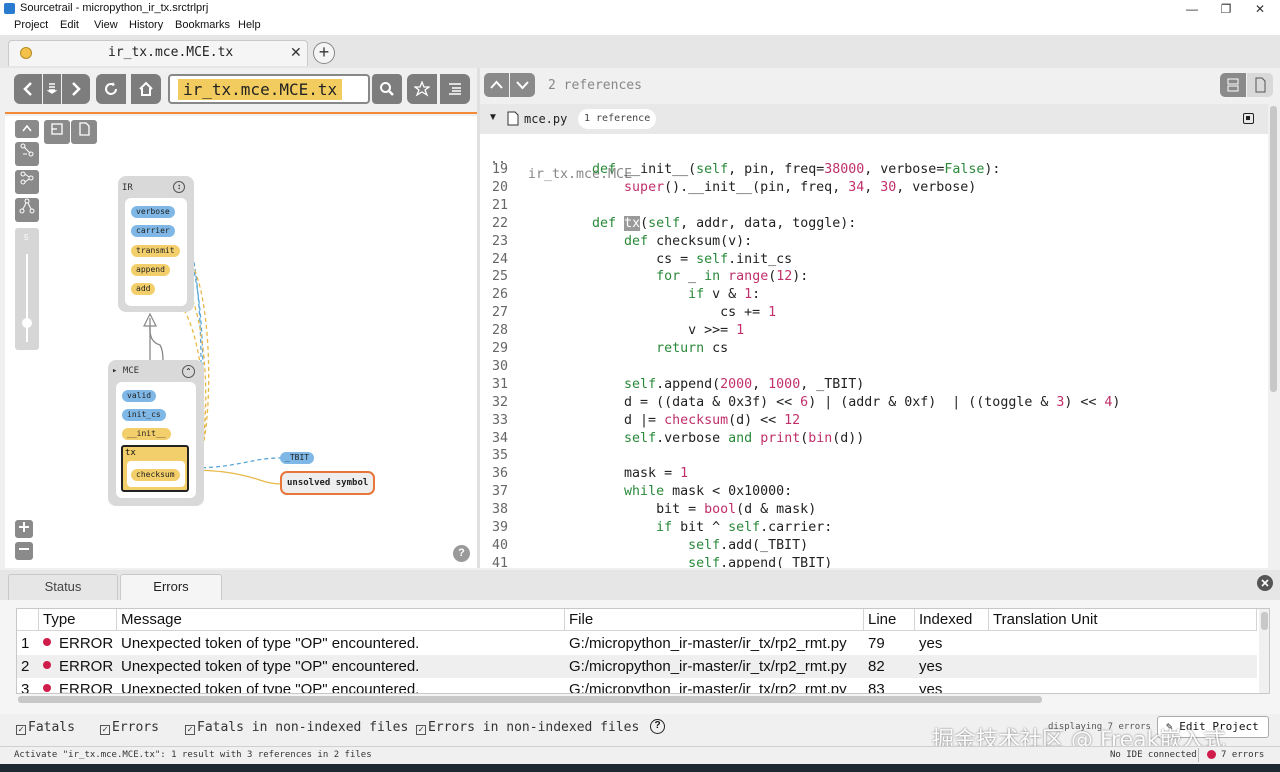 The width and height of the screenshot is (1280, 772). Describe the element at coordinates (327, 483) in the screenshot. I see `node-unsolved-symbol: unsolved symbol` at that location.